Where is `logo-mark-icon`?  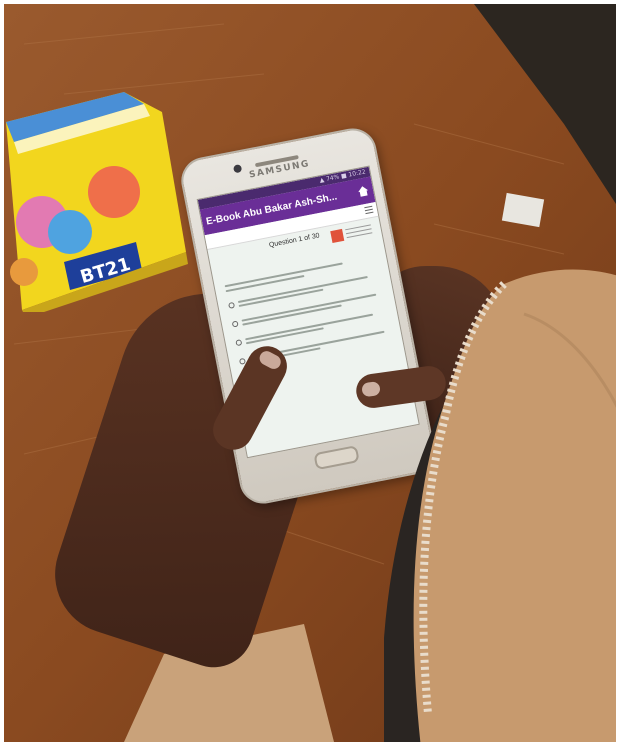 logo-mark-icon is located at coordinates (337, 235).